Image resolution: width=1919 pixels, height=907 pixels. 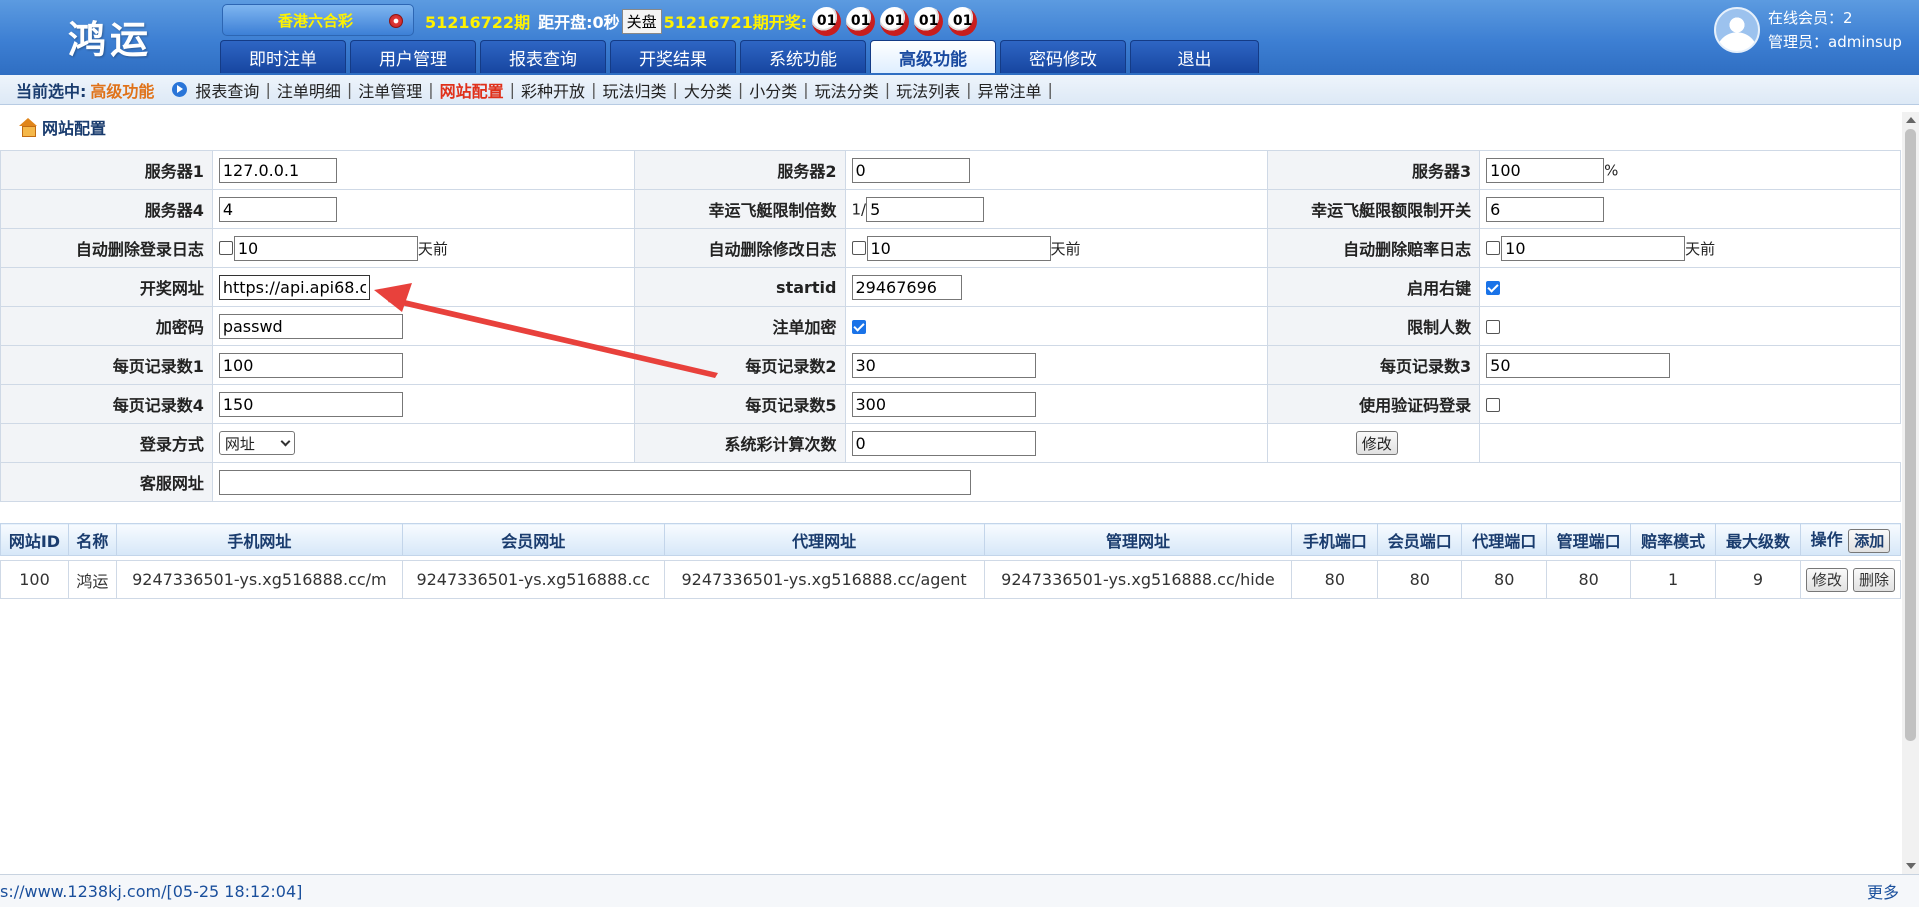 What do you see at coordinates (1376, 443) in the screenshot?
I see `modify-button: 修改` at bounding box center [1376, 443].